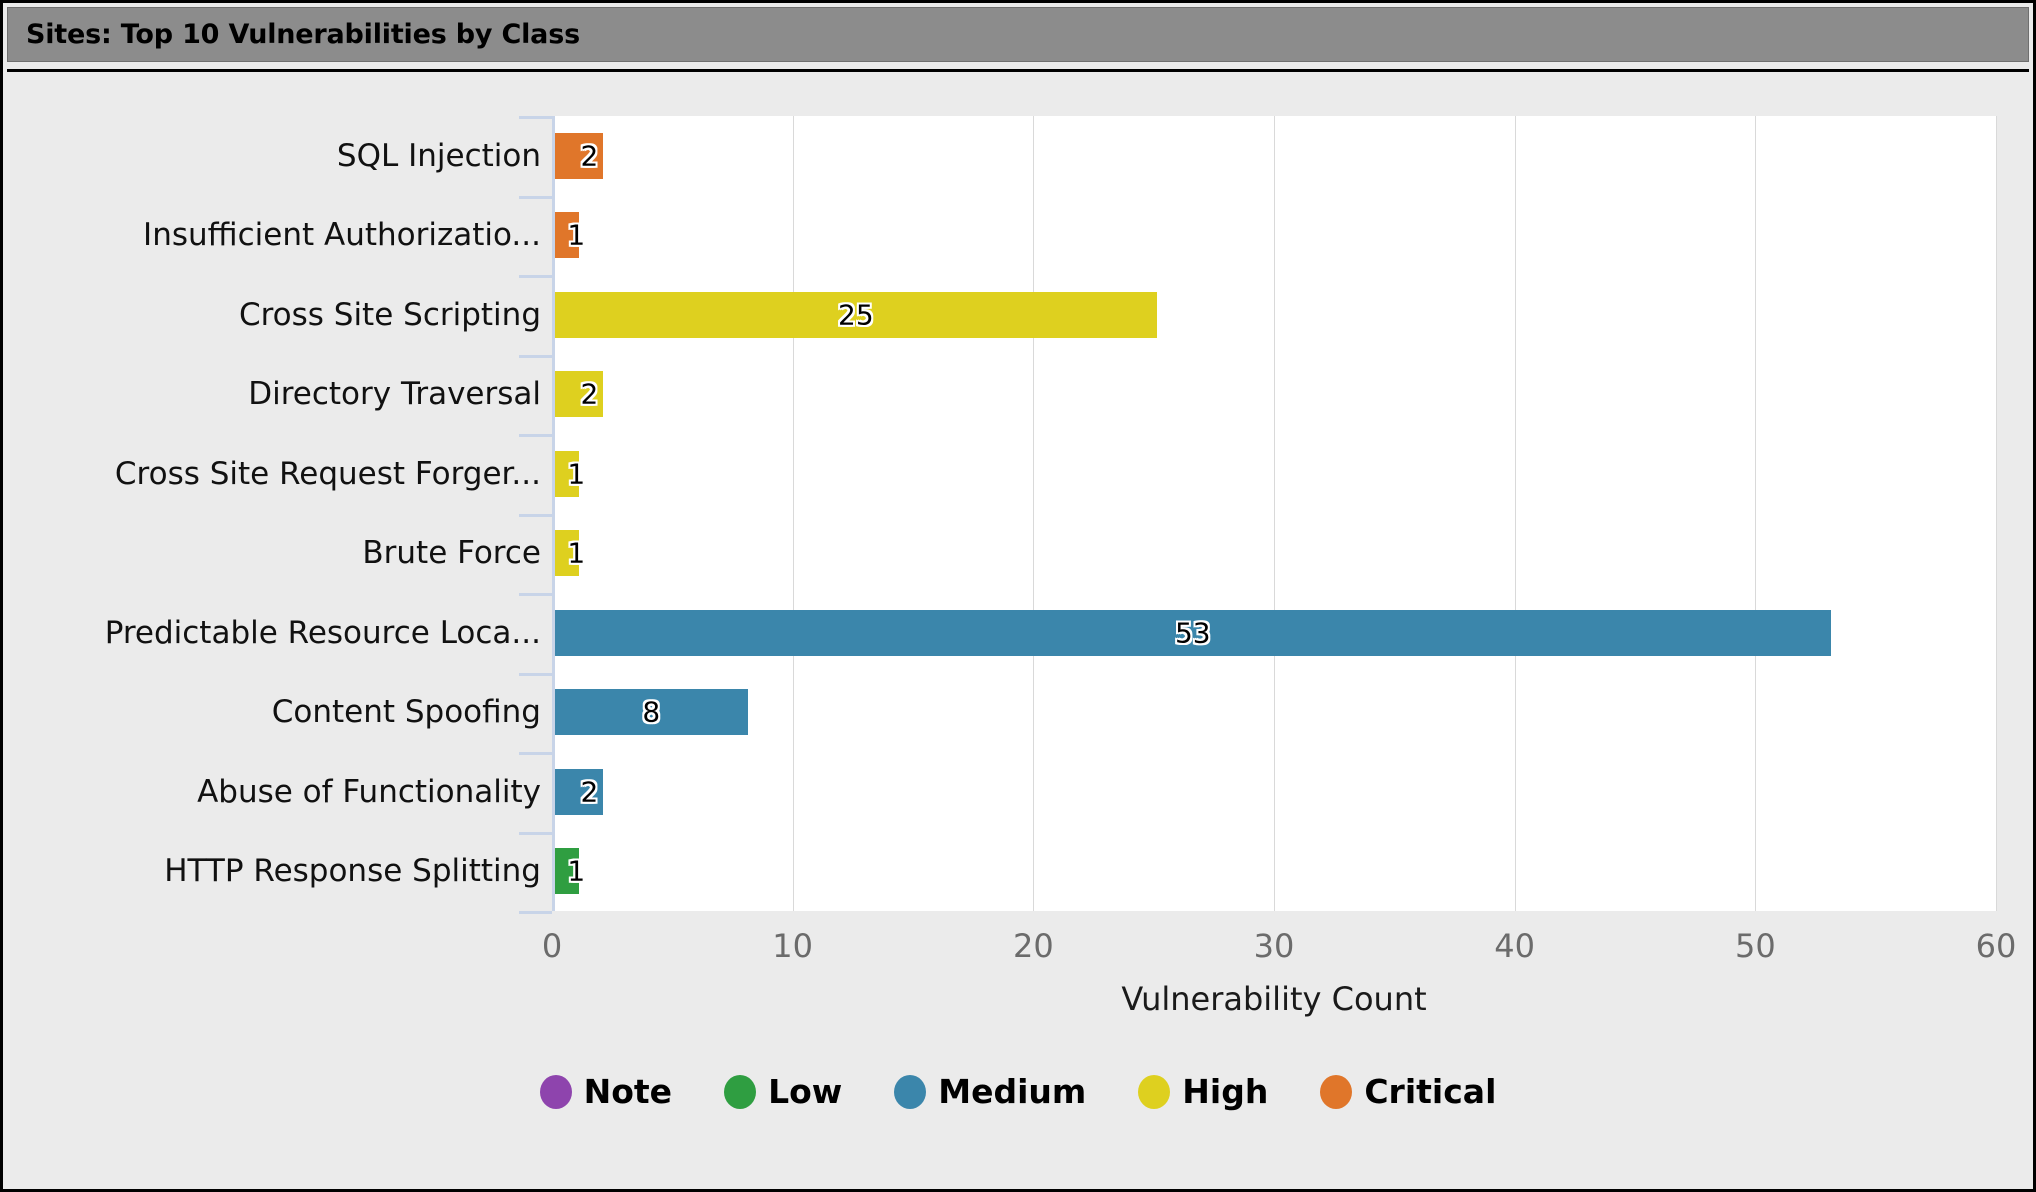 Image resolution: width=2036 pixels, height=1192 pixels. Describe the element at coordinates (1996, 946) in the screenshot. I see `x-tick-label: 60` at that location.